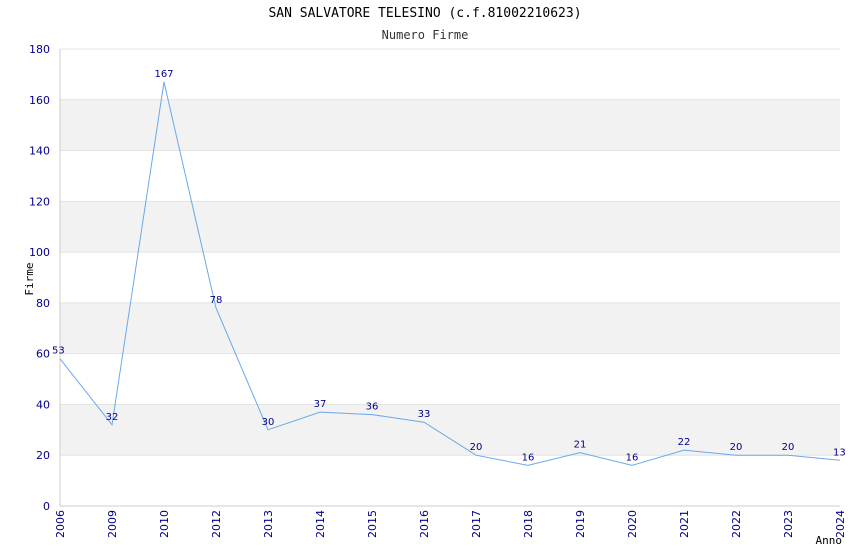 The image size is (850, 550). What do you see at coordinates (372, 524) in the screenshot?
I see `x-tick-label: 2015` at bounding box center [372, 524].